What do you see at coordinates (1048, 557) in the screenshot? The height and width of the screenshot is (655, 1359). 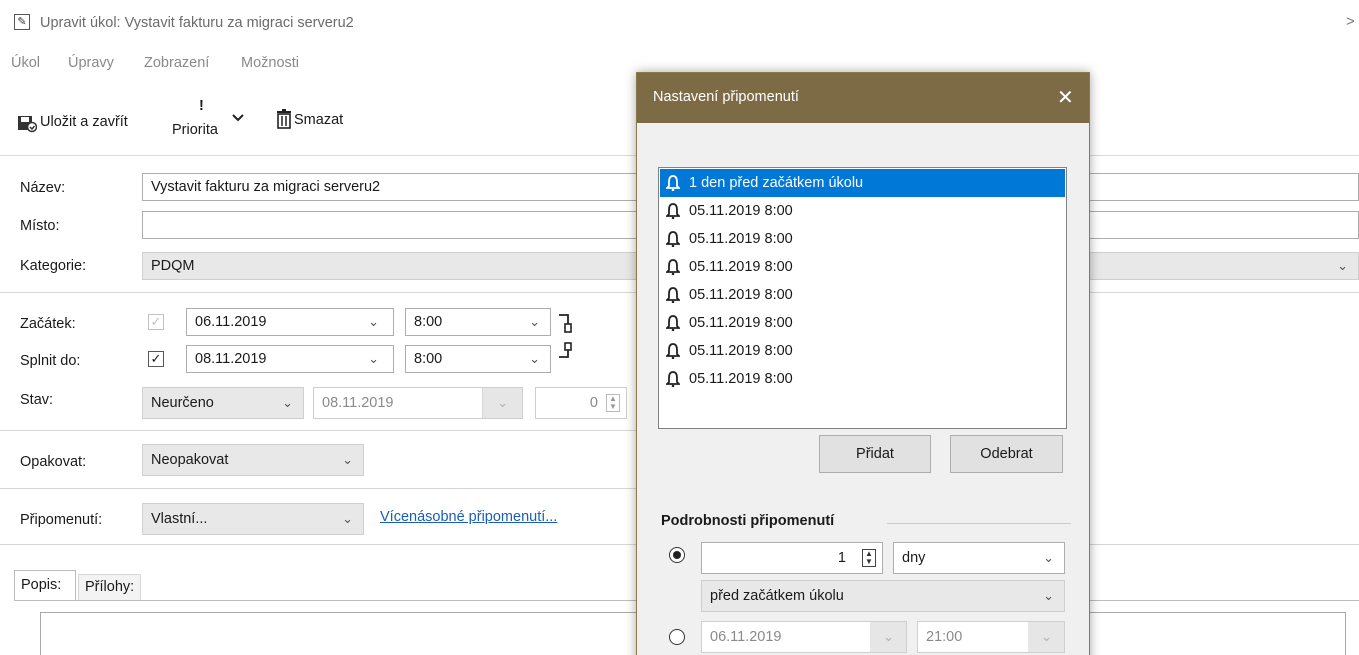 I see `unit-chevron-down-icon: ⌄` at bounding box center [1048, 557].